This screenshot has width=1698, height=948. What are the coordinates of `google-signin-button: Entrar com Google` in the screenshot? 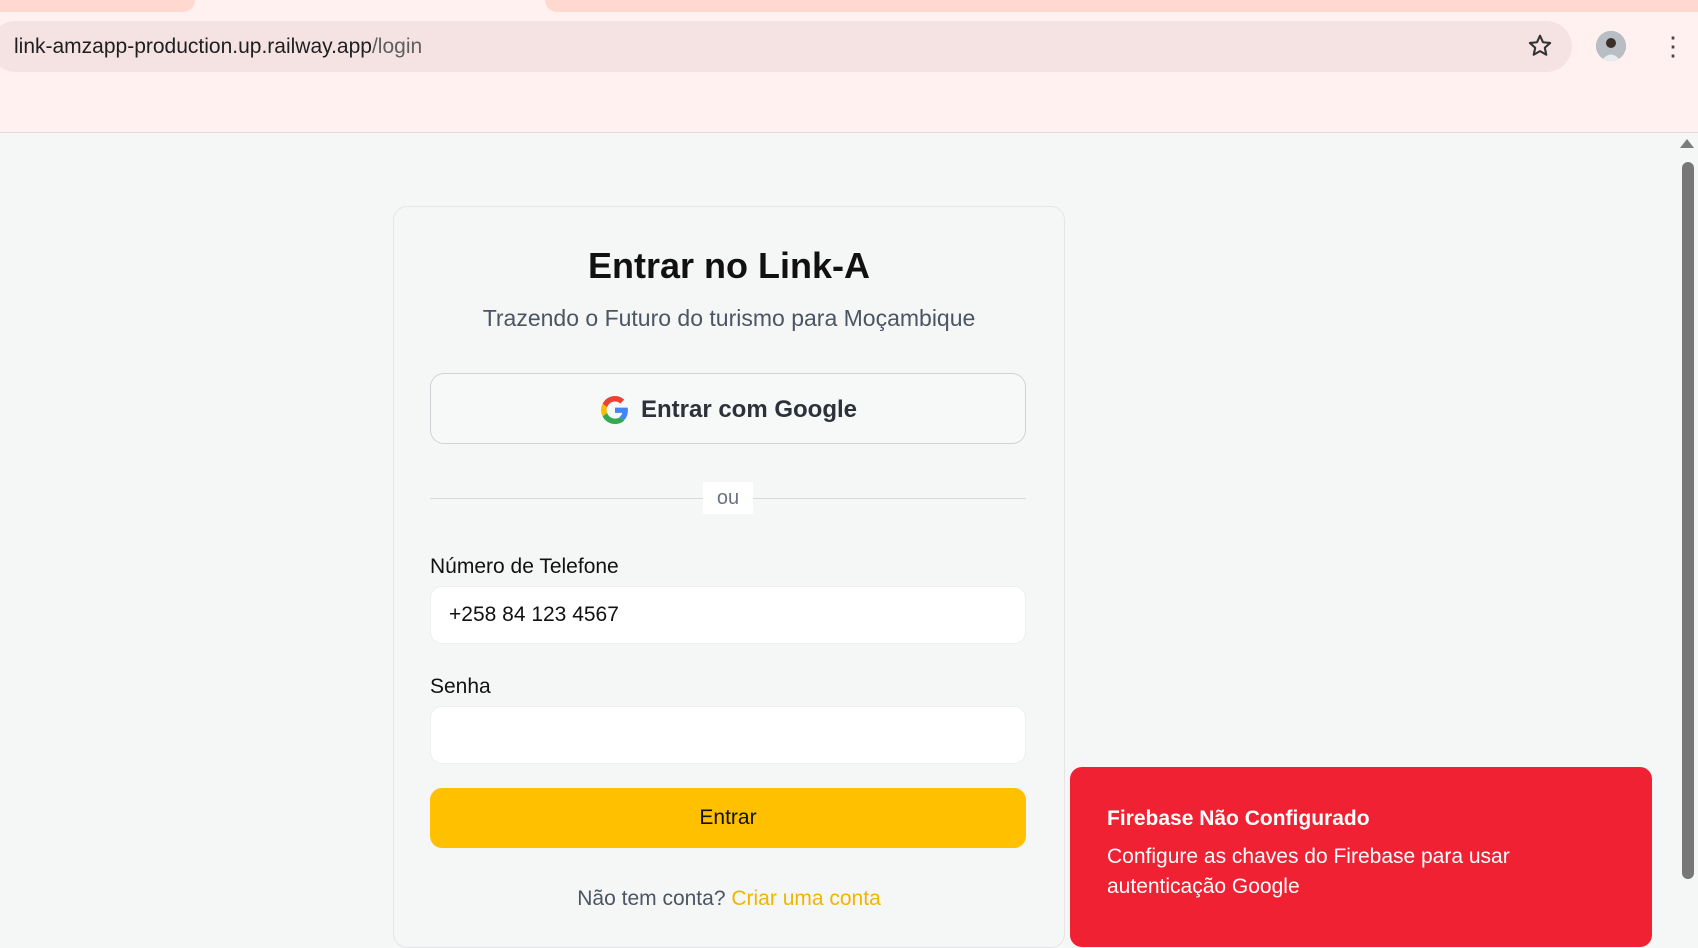 It's located at (728, 408).